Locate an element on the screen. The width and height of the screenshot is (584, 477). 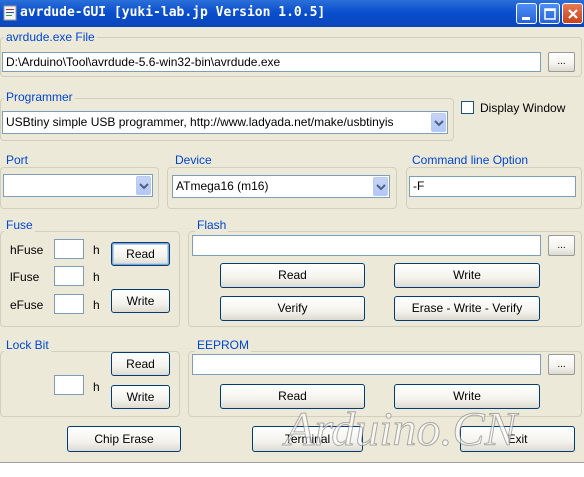
chip-erase-button: Chip Erase is located at coordinates (124, 439).